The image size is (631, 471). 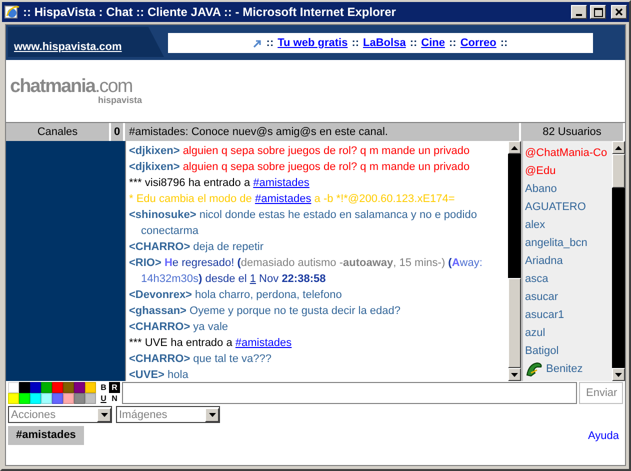 What do you see at coordinates (567, 369) in the screenshot?
I see `user-item: Benitez` at bounding box center [567, 369].